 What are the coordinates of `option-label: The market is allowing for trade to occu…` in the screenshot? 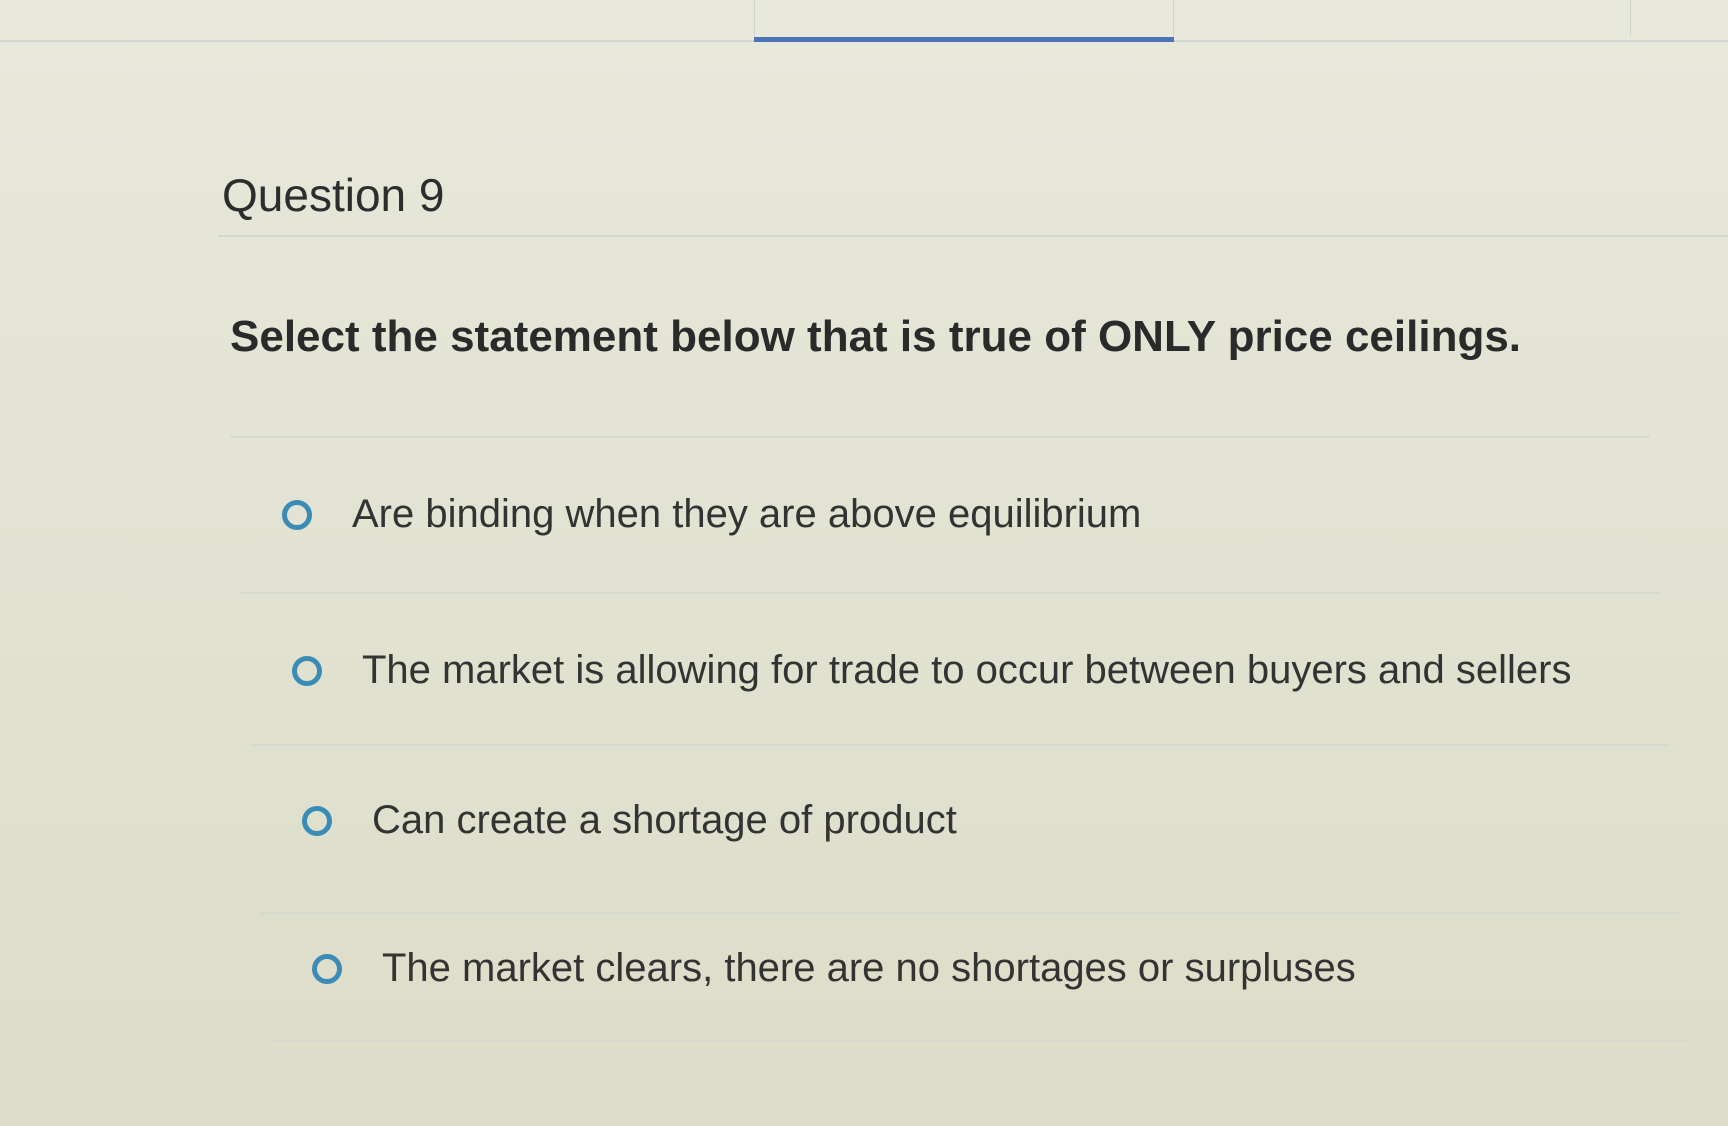 It's located at (967, 670).